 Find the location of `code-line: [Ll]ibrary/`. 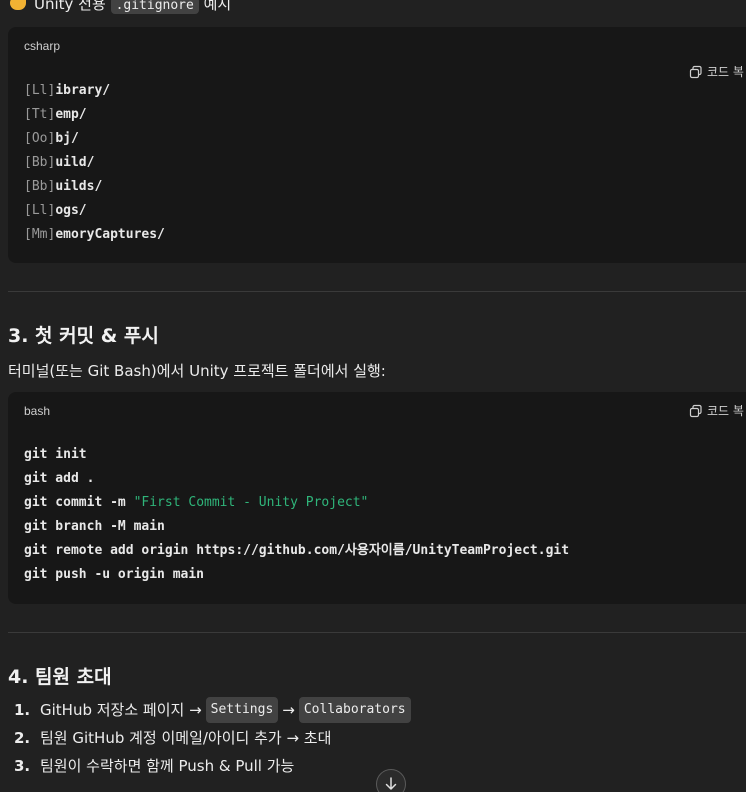

code-line: [Ll]ibrary/ is located at coordinates (67, 90).